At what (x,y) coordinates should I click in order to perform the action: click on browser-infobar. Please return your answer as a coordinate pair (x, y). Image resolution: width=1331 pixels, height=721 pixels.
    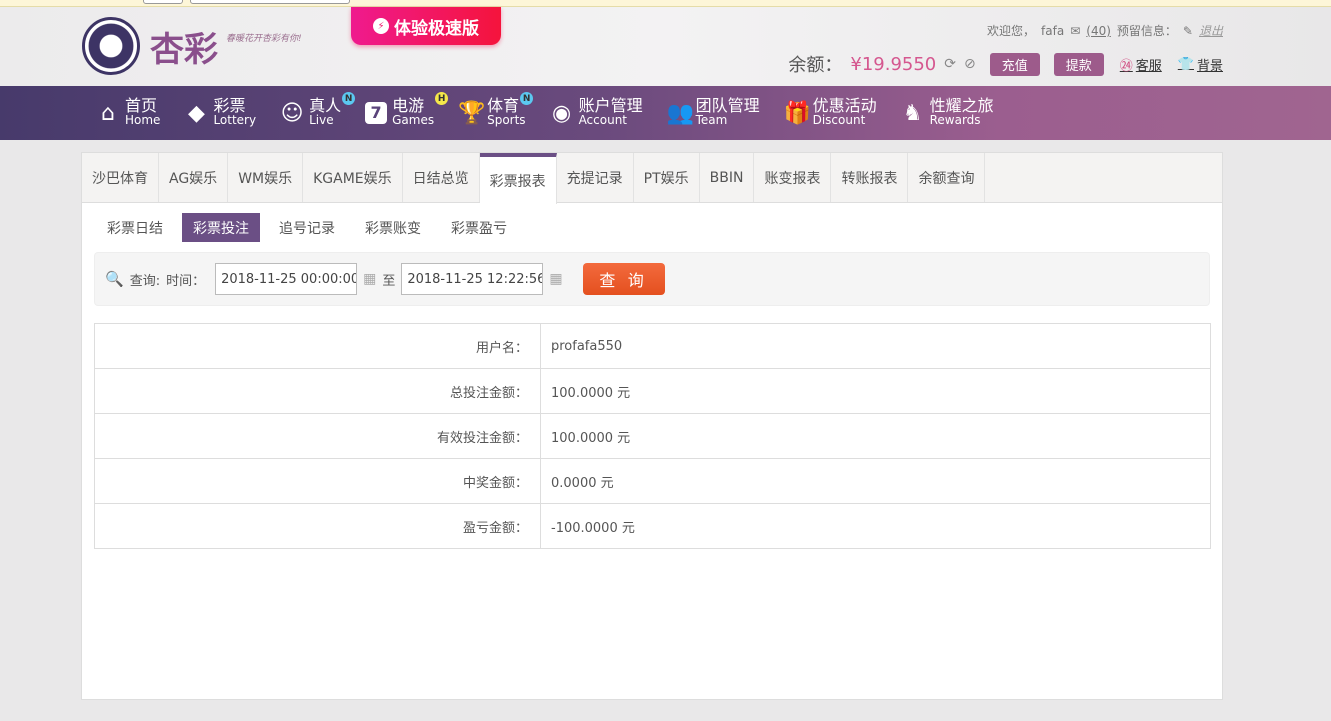
    Looking at the image, I should click on (665, 3).